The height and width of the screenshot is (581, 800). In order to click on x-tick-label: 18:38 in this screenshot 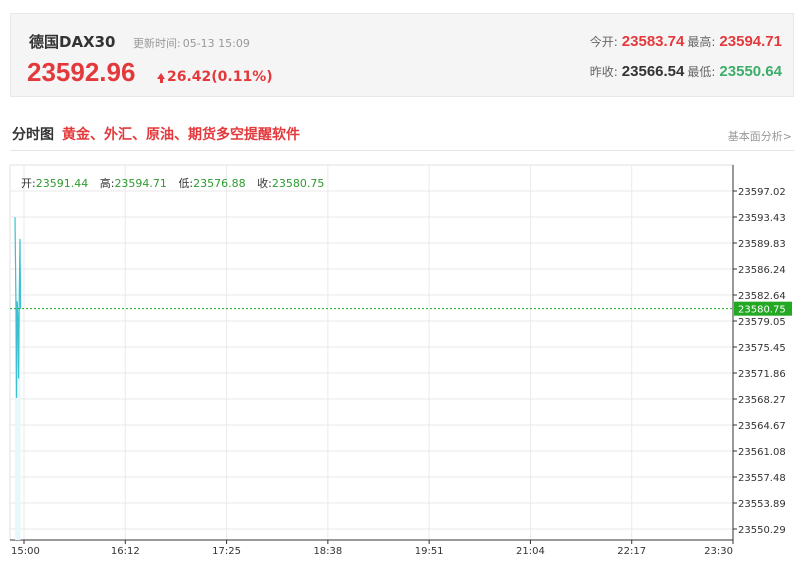, I will do `click(327, 551)`.